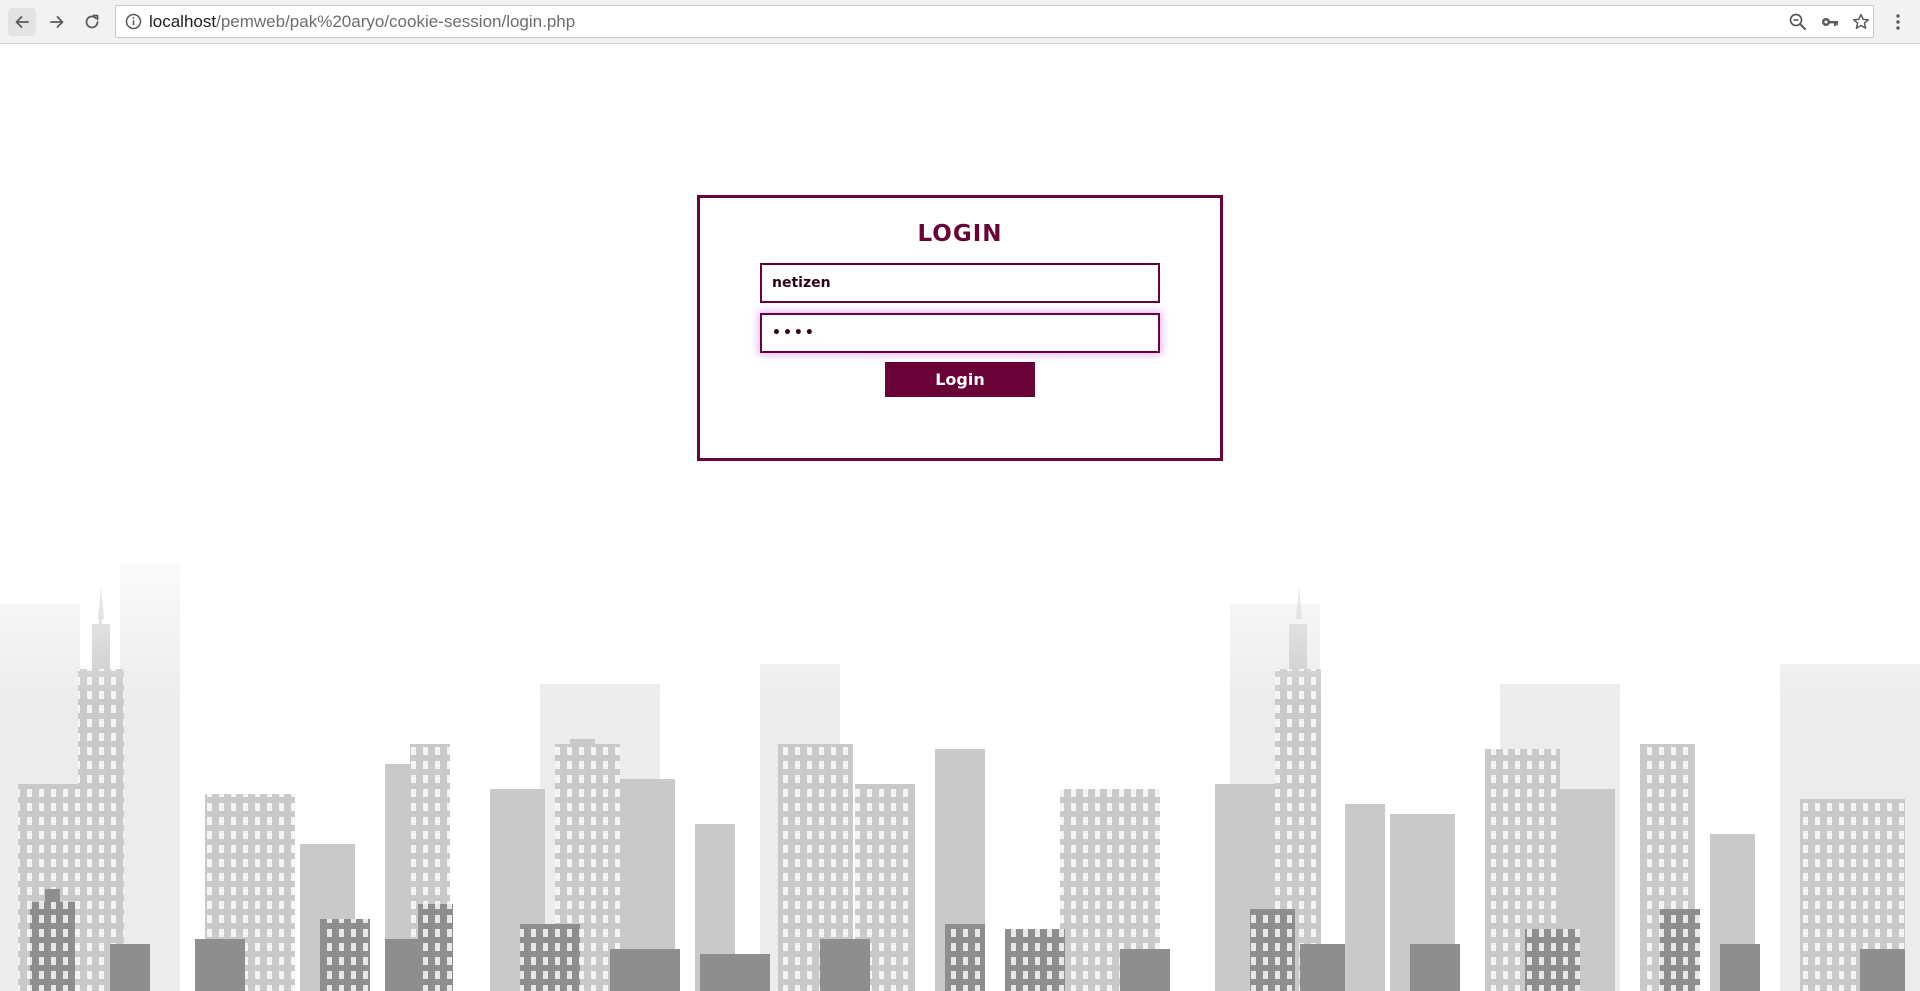  Describe the element at coordinates (133, 21) in the screenshot. I see `info-icon` at that location.